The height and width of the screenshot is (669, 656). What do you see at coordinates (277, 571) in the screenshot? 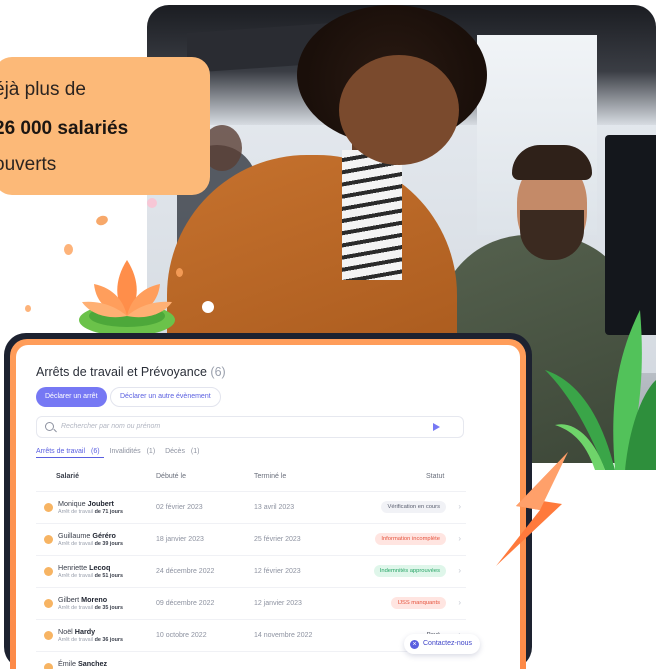
I see `end-date: 12 février 2023` at bounding box center [277, 571].